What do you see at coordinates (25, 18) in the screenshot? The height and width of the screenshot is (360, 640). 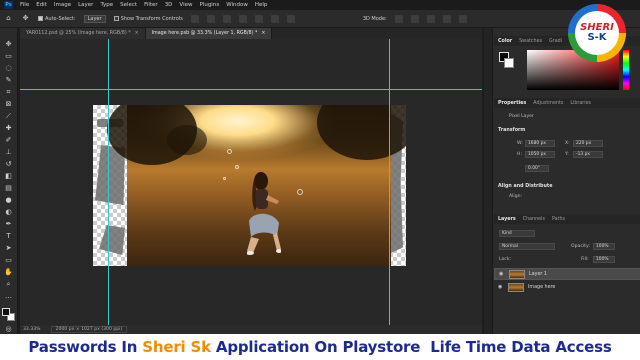 I see `move-tool-icon: ✥` at bounding box center [25, 18].